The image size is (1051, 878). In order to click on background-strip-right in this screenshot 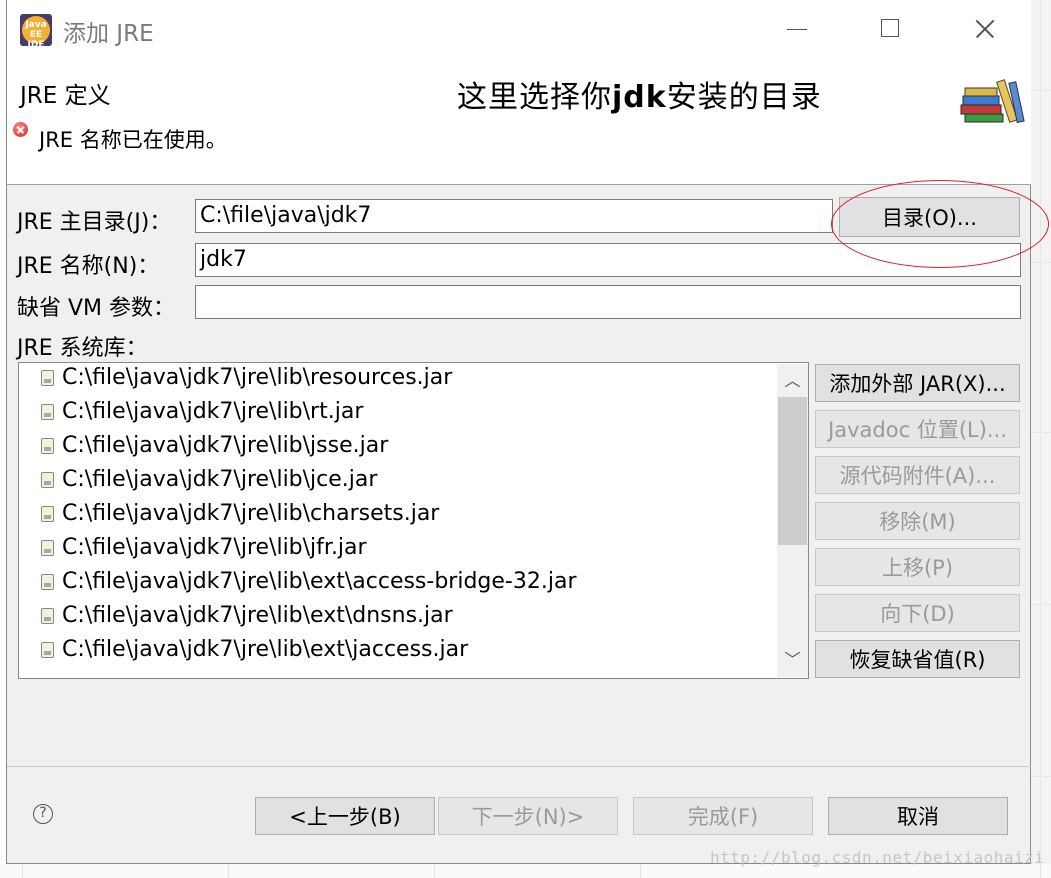, I will do `click(1041, 439)`.